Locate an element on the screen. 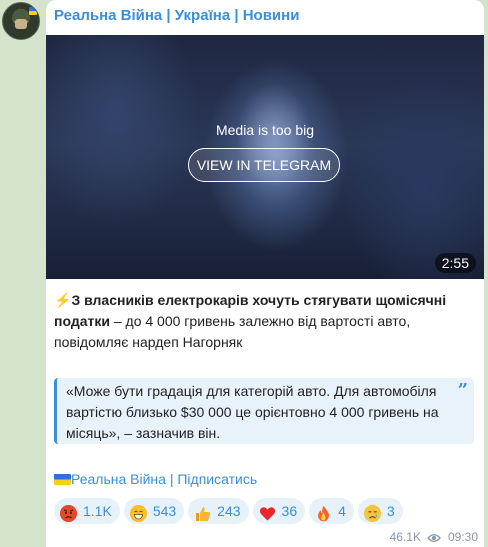 The width and height of the screenshot is (488, 547). fire-icon is located at coordinates (323, 513).